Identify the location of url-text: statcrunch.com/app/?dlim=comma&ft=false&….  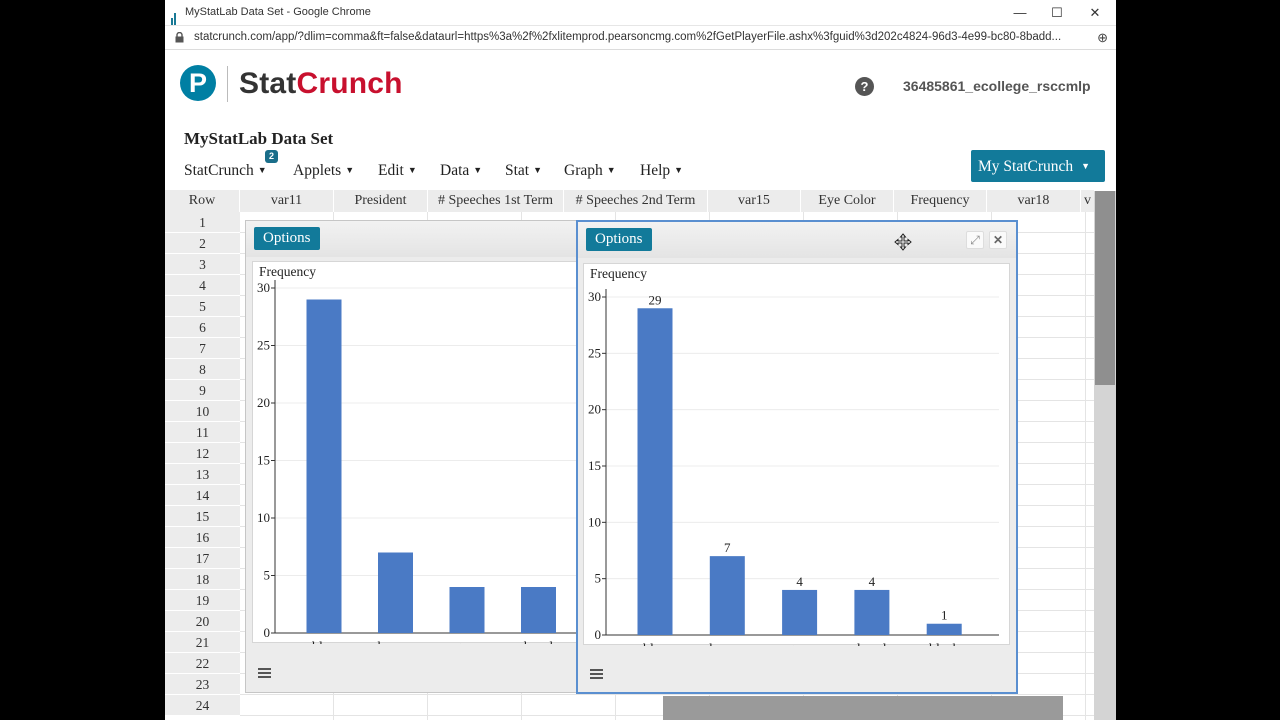
(636, 37).